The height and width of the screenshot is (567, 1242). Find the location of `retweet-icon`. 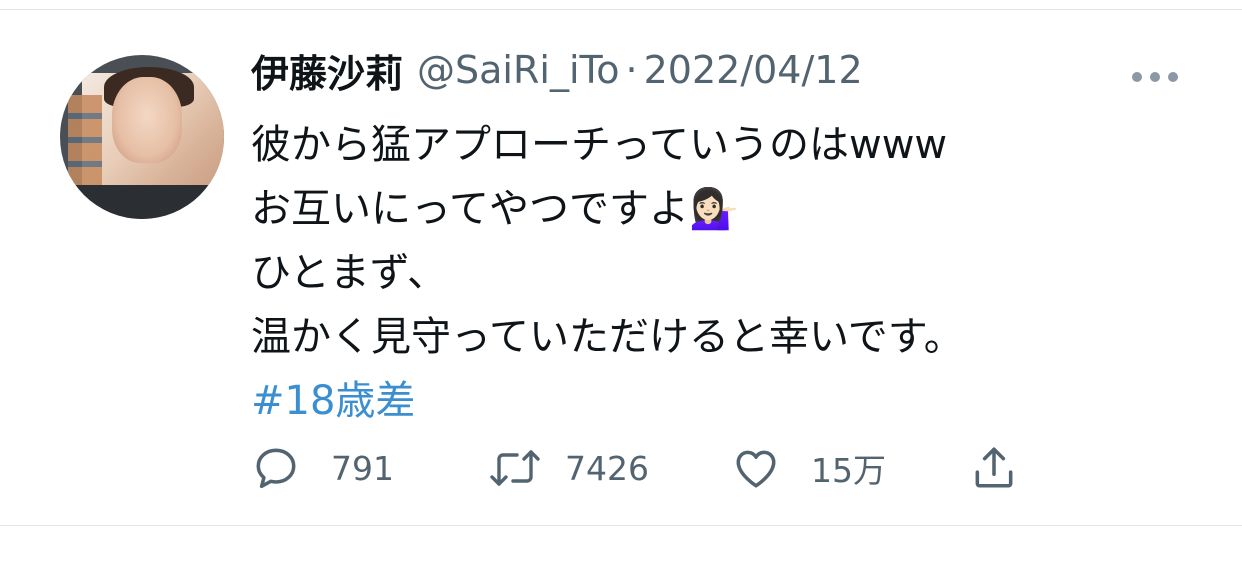

retweet-icon is located at coordinates (515, 468).